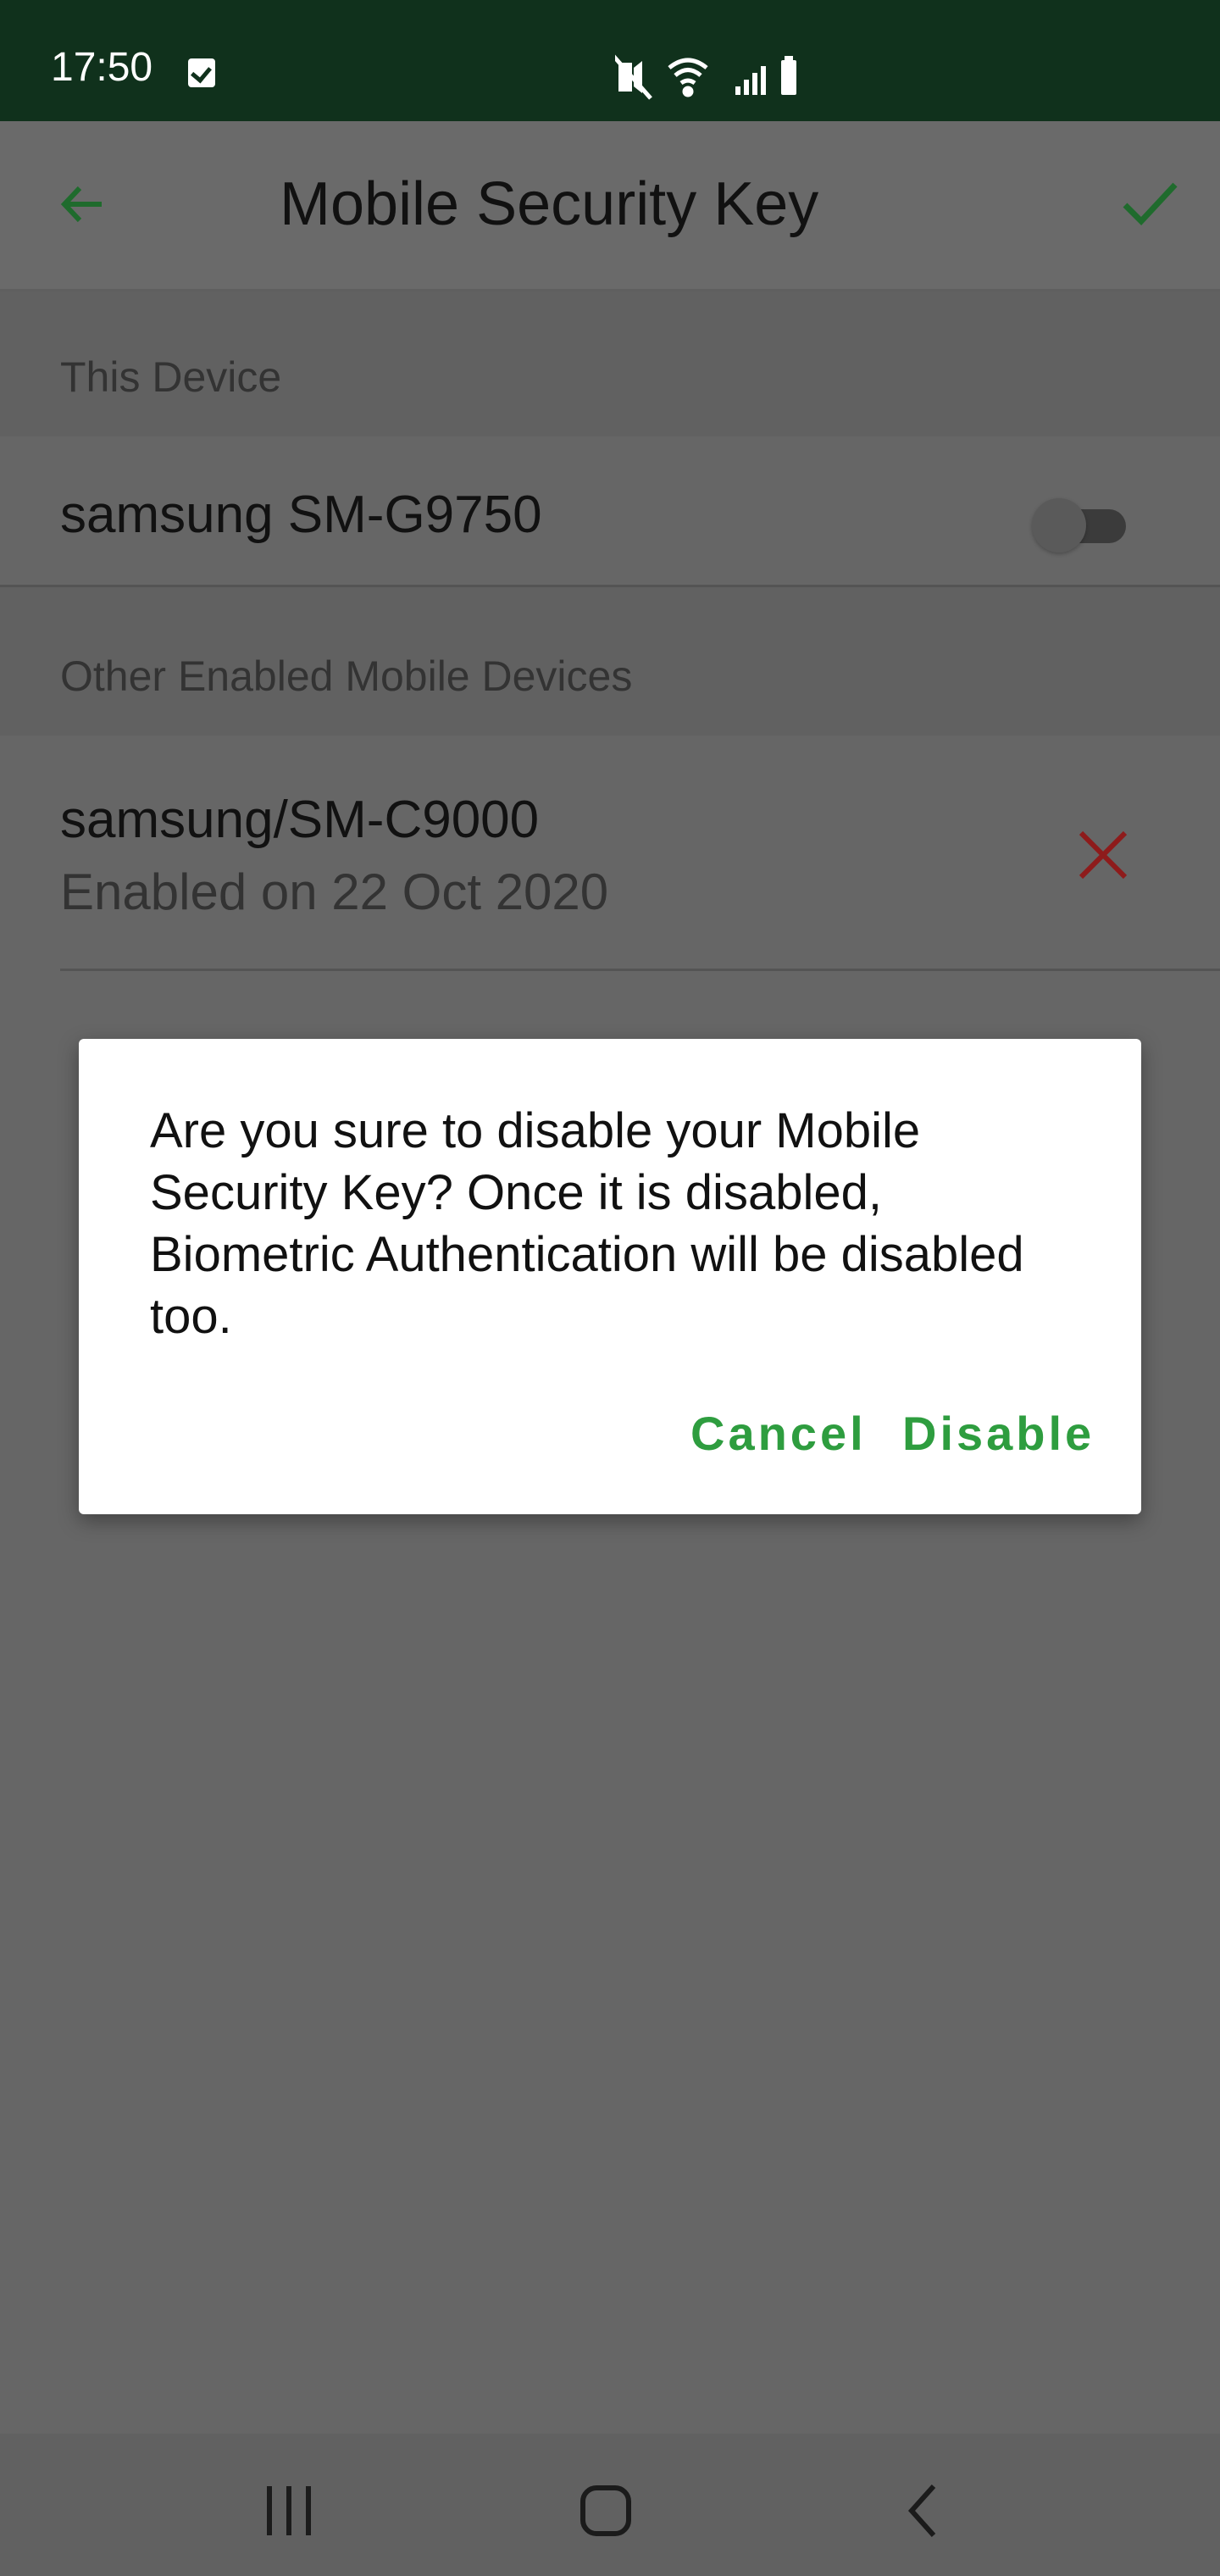  What do you see at coordinates (82, 204) in the screenshot?
I see `arrow-left-icon` at bounding box center [82, 204].